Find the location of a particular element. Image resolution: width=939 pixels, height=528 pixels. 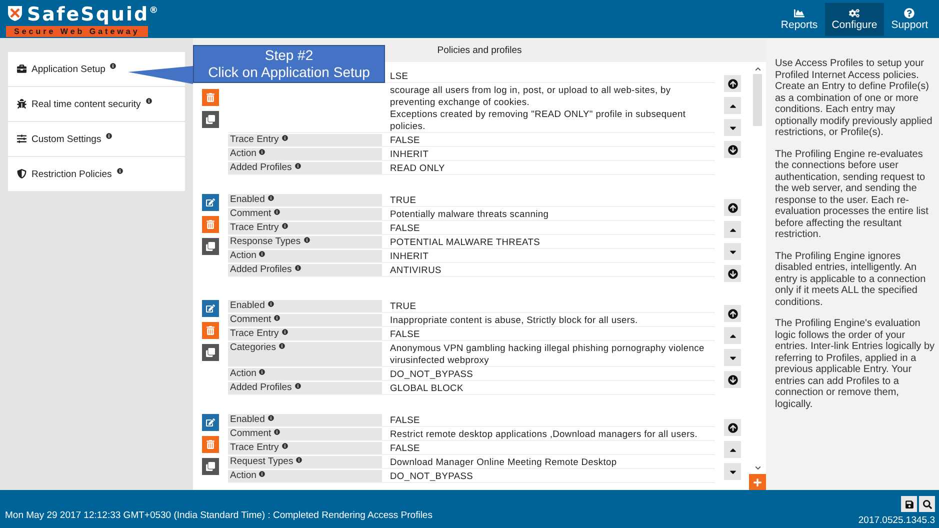

sidebar-item: Application Setup is located at coordinates (96, 69).